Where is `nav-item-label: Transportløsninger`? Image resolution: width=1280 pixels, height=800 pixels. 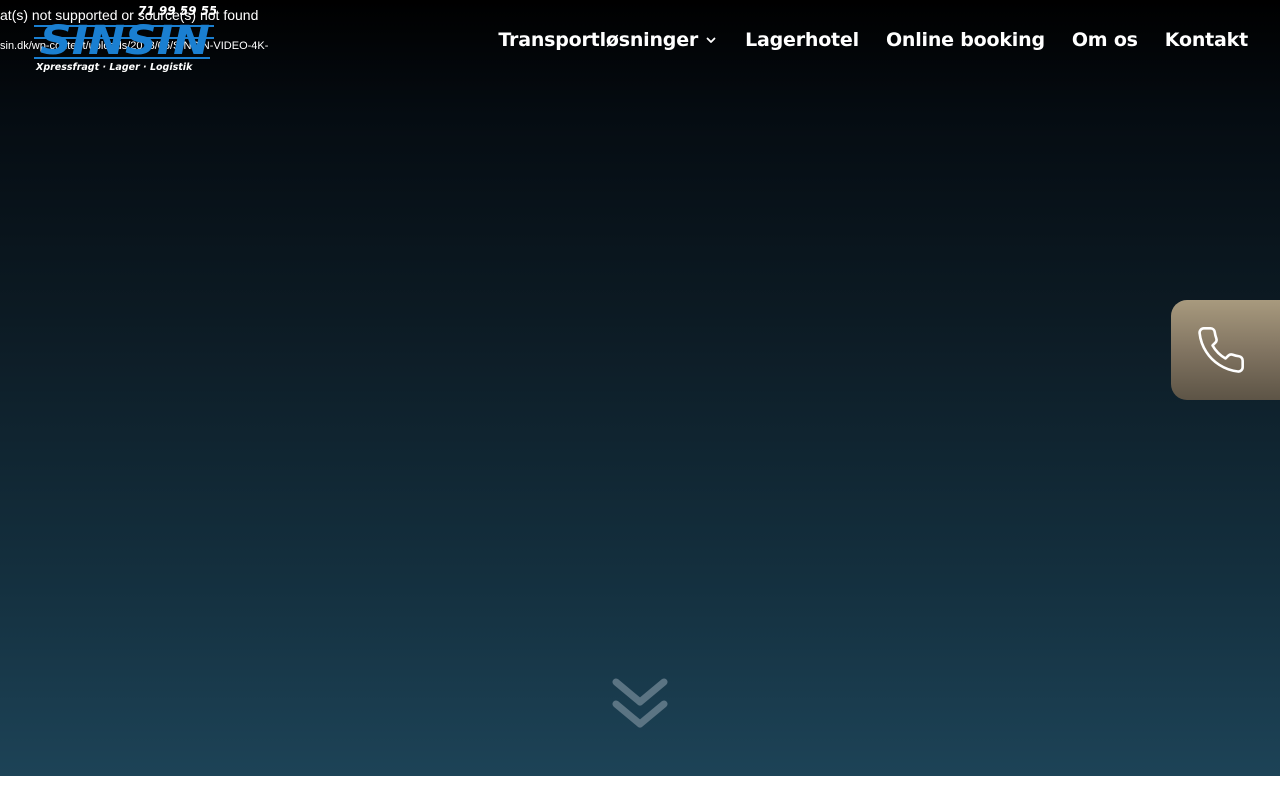 nav-item-label: Transportløsninger is located at coordinates (598, 40).